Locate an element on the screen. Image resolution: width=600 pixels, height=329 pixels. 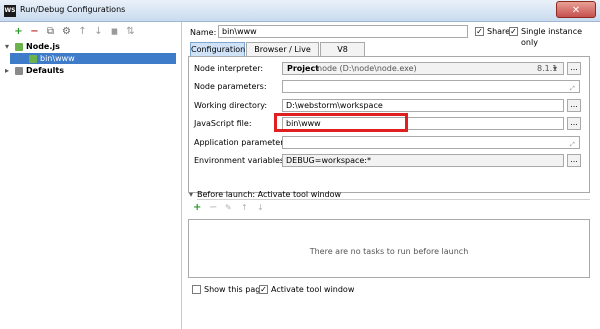
interpreter-project-label: Project is located at coordinates (303, 68).